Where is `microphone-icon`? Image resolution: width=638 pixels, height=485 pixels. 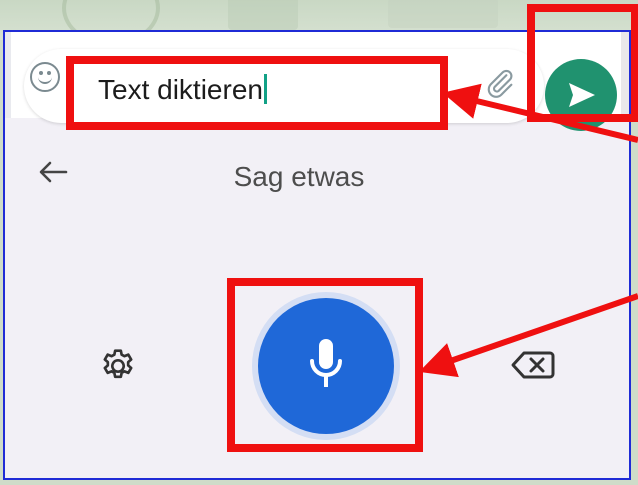
microphone-icon is located at coordinates (326, 363).